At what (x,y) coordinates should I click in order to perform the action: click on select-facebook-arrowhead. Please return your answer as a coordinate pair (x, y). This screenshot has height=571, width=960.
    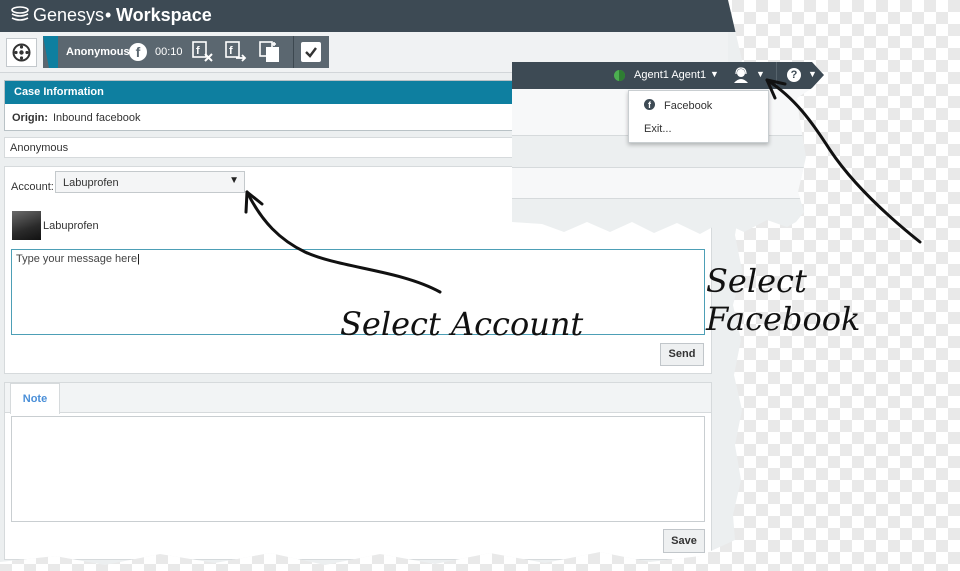
    Looking at the image, I should click on (776, 89).